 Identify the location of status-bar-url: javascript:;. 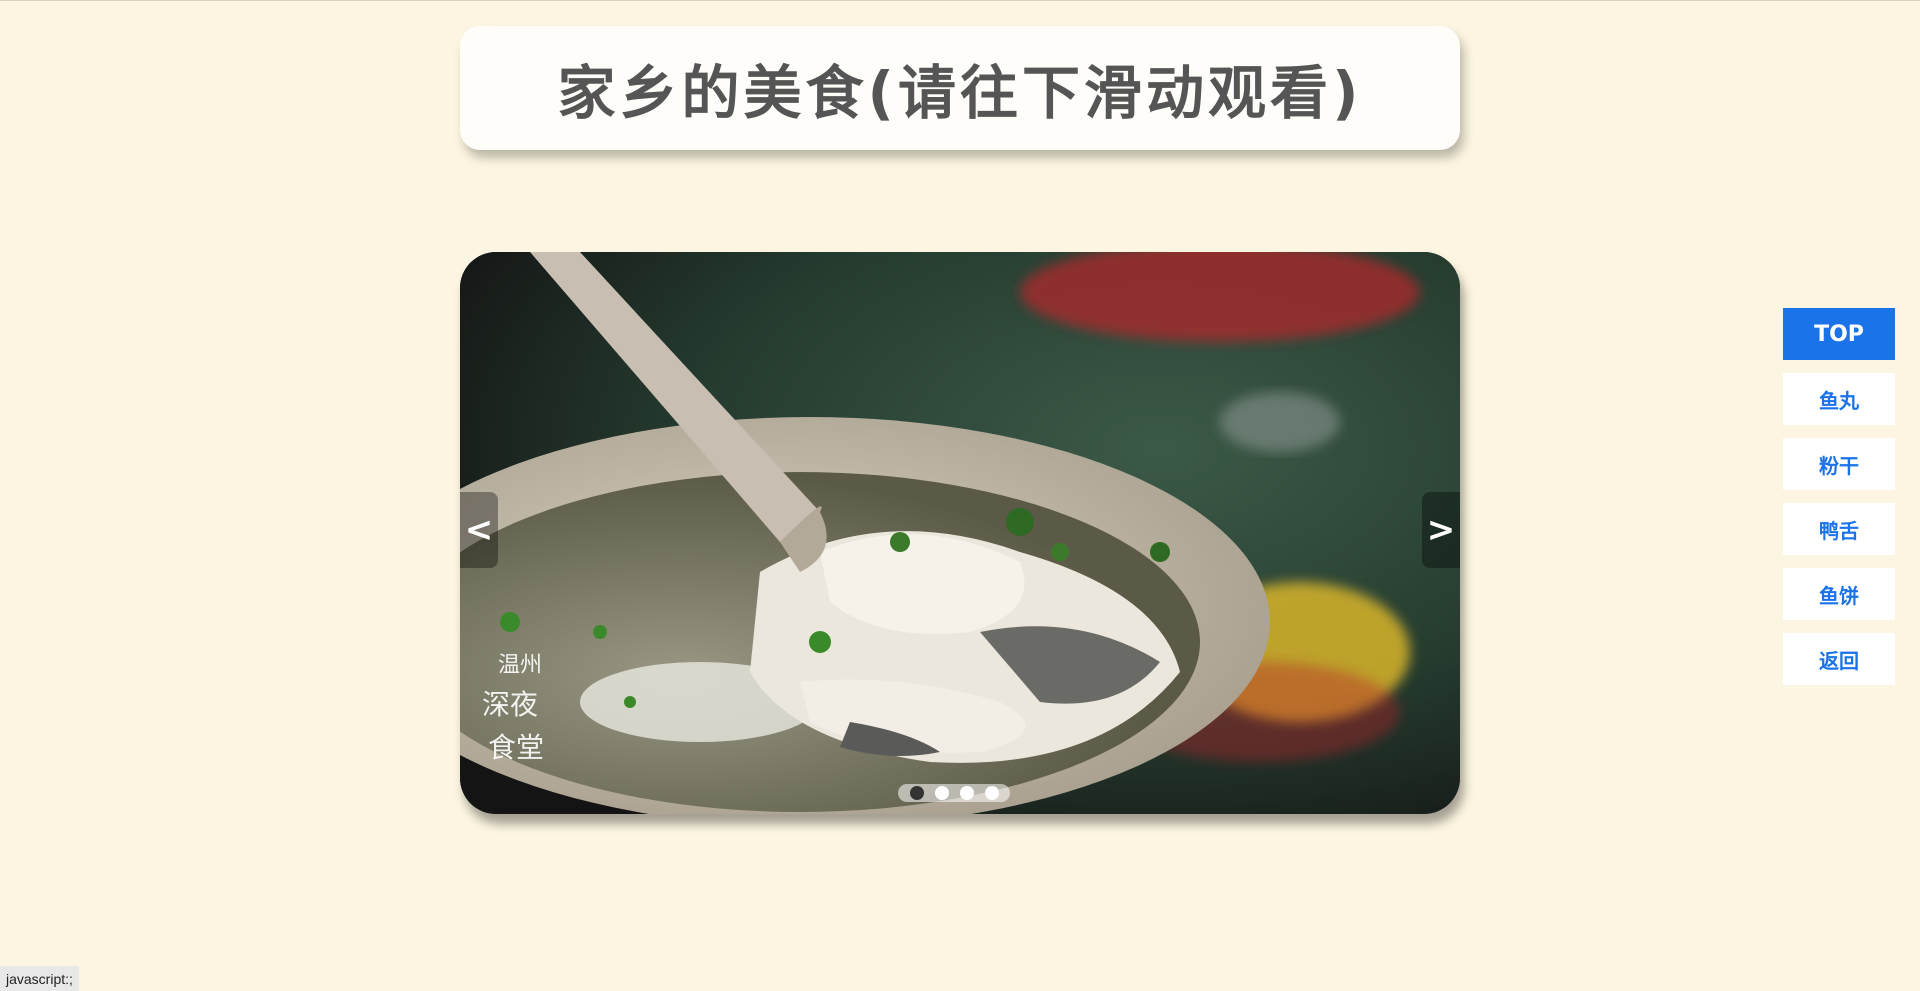
(39, 978).